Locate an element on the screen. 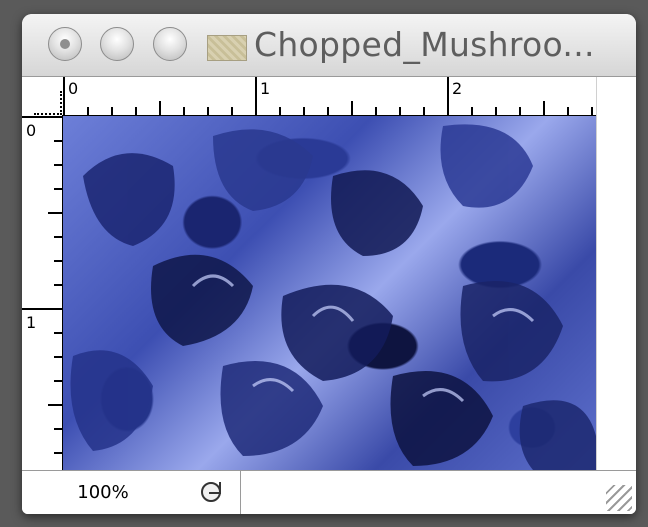 This screenshot has width=648, height=527. status-bar: 100% is located at coordinates (329, 492).